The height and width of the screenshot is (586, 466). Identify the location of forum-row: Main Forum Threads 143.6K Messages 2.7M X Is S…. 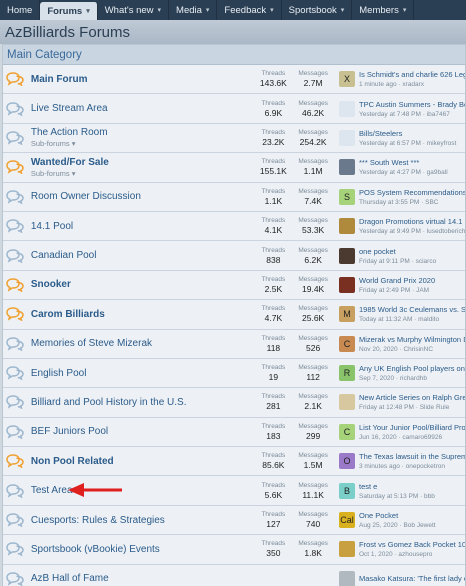
(234, 80).